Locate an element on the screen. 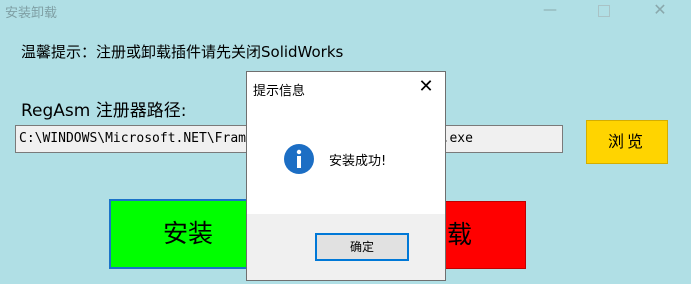  maximize-icon is located at coordinates (604, 11).